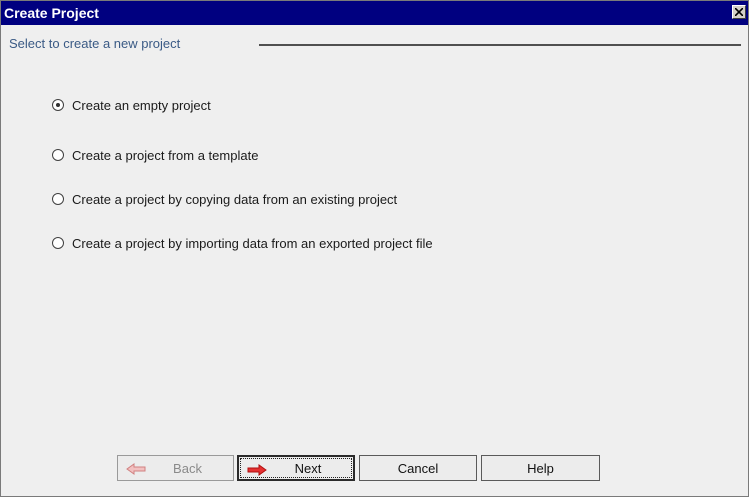 The height and width of the screenshot is (497, 749). I want to click on option-from-template: Create a project from a template, so click(155, 155).